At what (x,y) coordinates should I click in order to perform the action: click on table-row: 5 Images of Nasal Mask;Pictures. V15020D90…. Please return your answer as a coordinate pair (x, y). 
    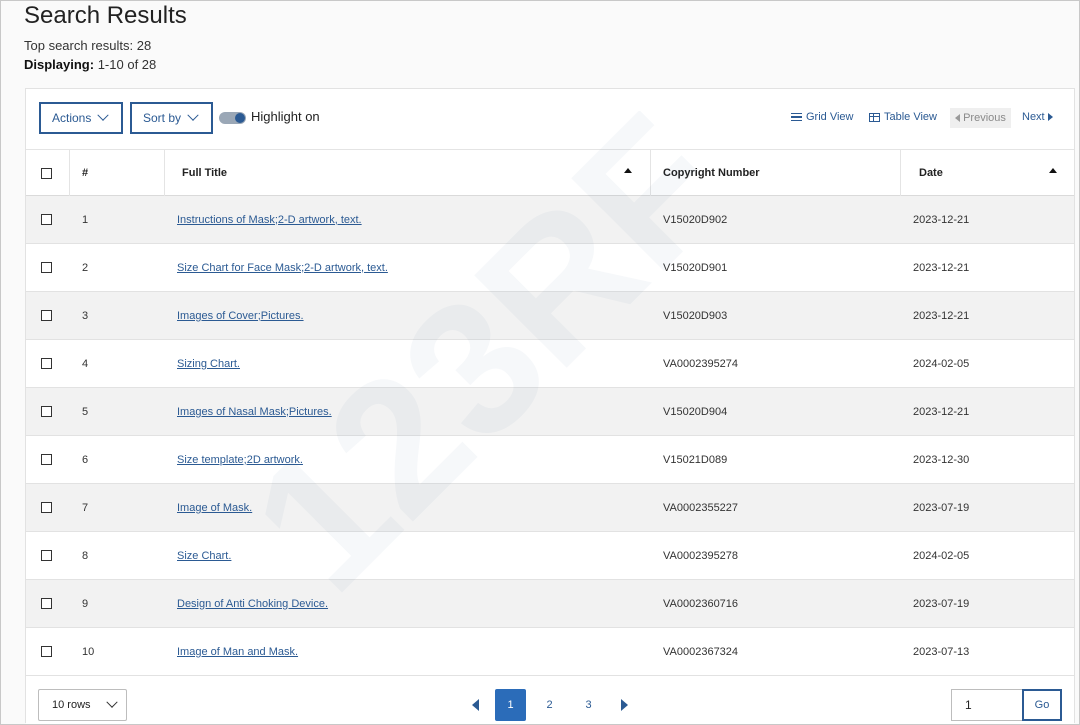
    Looking at the image, I should click on (550, 412).